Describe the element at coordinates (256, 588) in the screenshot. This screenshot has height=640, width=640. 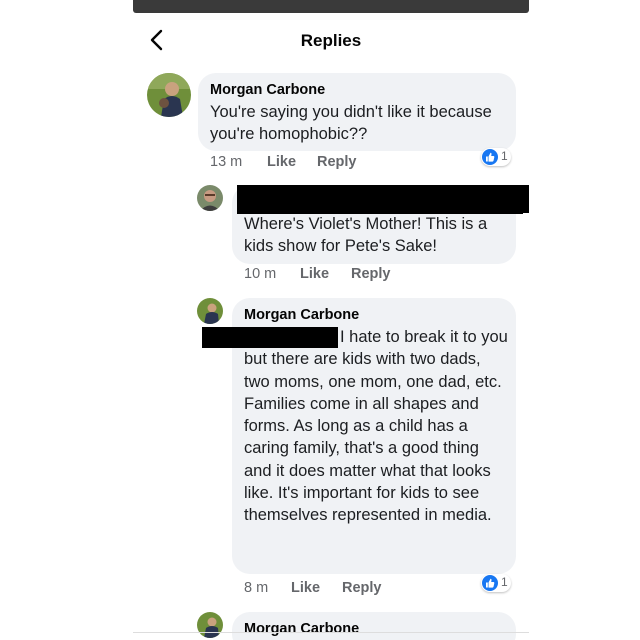
I see `comment-time: 8 m` at that location.